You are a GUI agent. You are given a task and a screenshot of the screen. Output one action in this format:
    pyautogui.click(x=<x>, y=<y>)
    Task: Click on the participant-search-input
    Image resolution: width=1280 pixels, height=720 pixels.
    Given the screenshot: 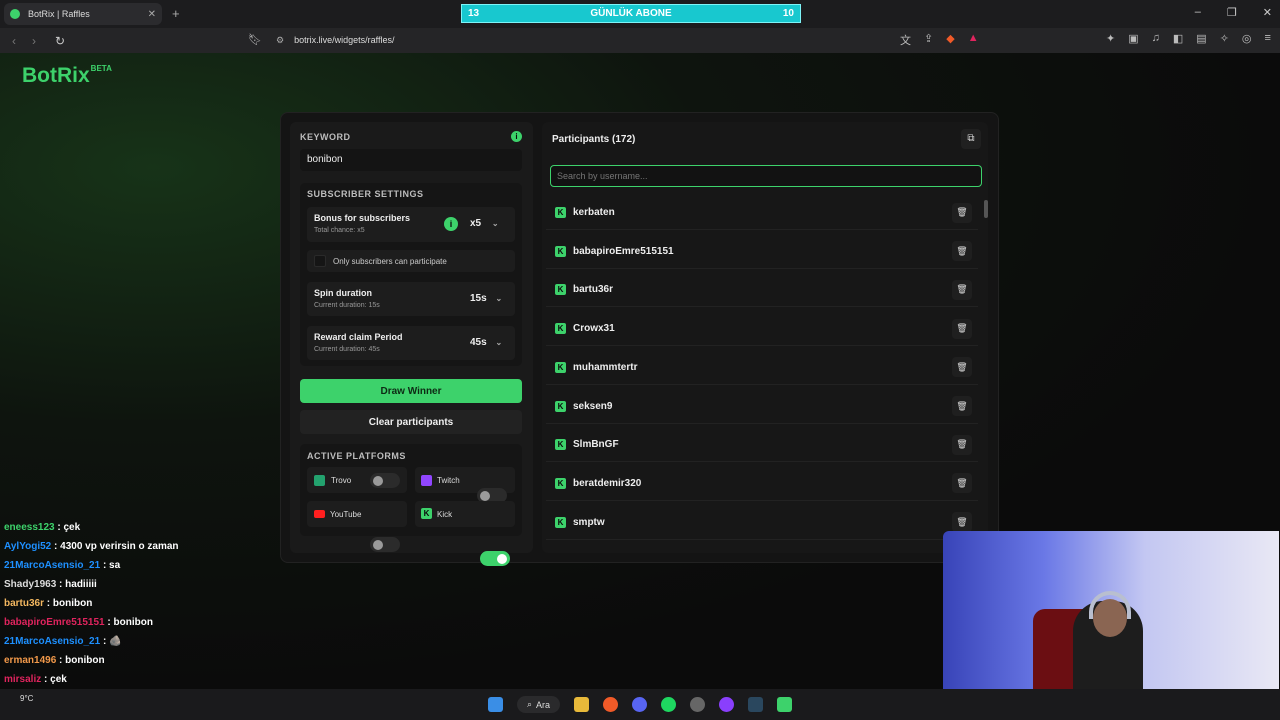 What is the action you would take?
    pyautogui.click(x=766, y=176)
    